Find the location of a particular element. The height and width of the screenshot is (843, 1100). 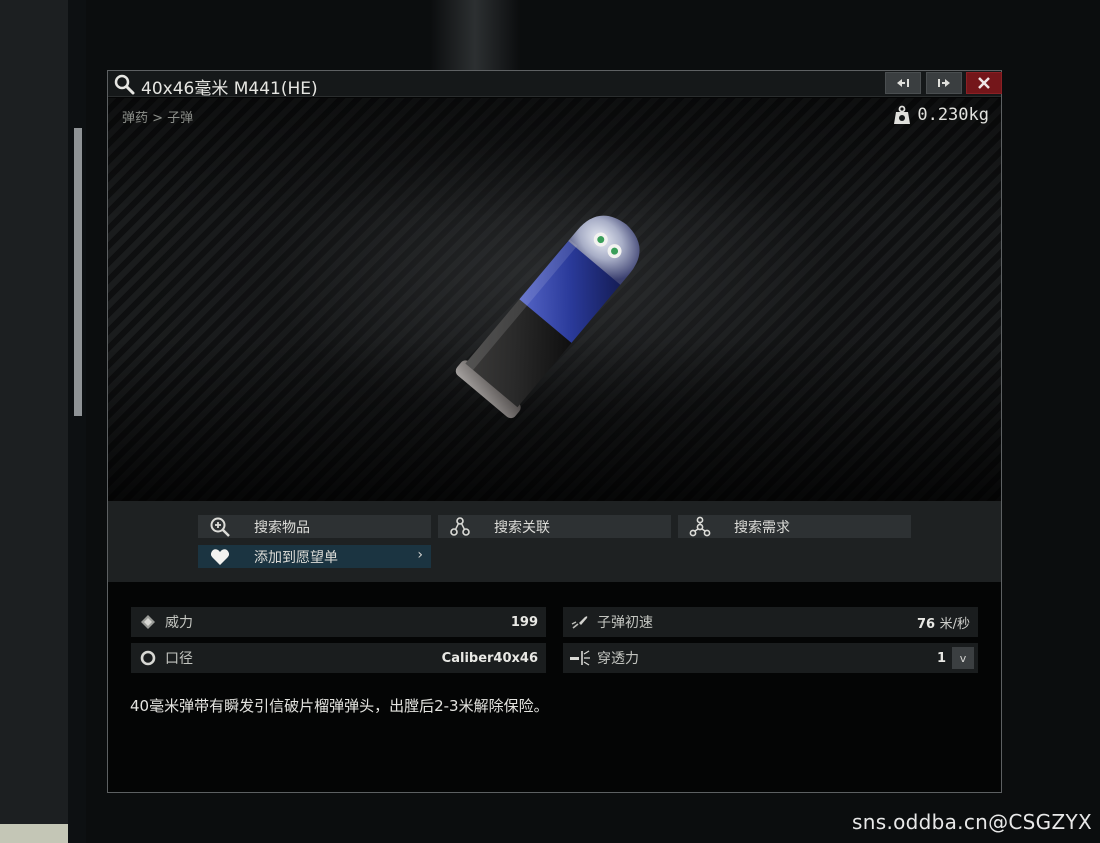

search-item-label: 搜索物品 is located at coordinates (282, 527).